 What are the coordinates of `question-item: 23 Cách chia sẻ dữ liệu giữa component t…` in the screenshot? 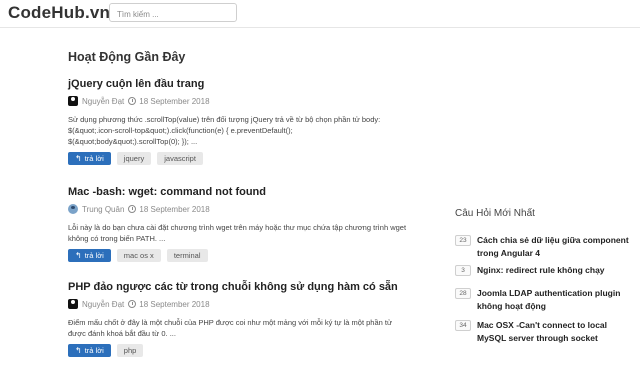 It's located at (545, 247).